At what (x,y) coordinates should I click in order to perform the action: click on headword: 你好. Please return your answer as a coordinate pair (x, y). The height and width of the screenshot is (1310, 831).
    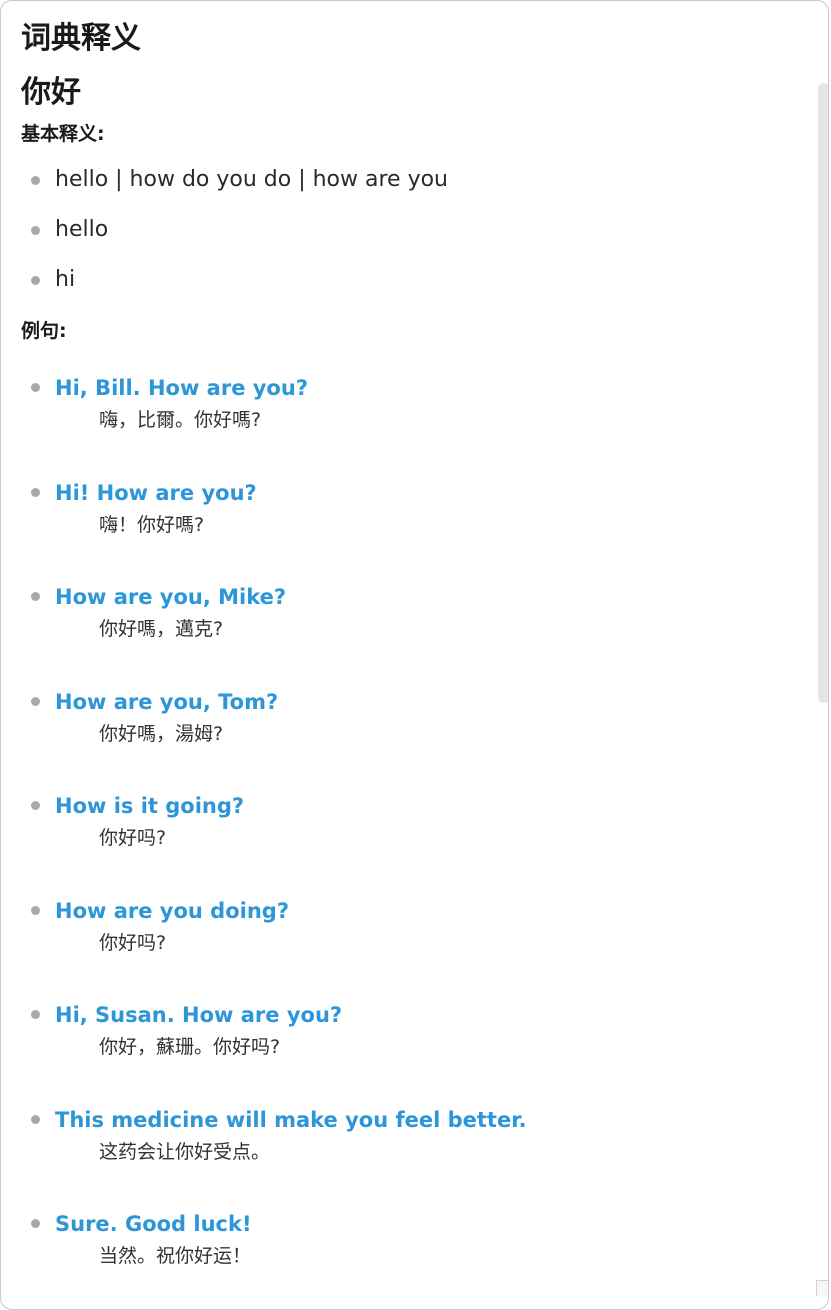
    Looking at the image, I should click on (51, 92).